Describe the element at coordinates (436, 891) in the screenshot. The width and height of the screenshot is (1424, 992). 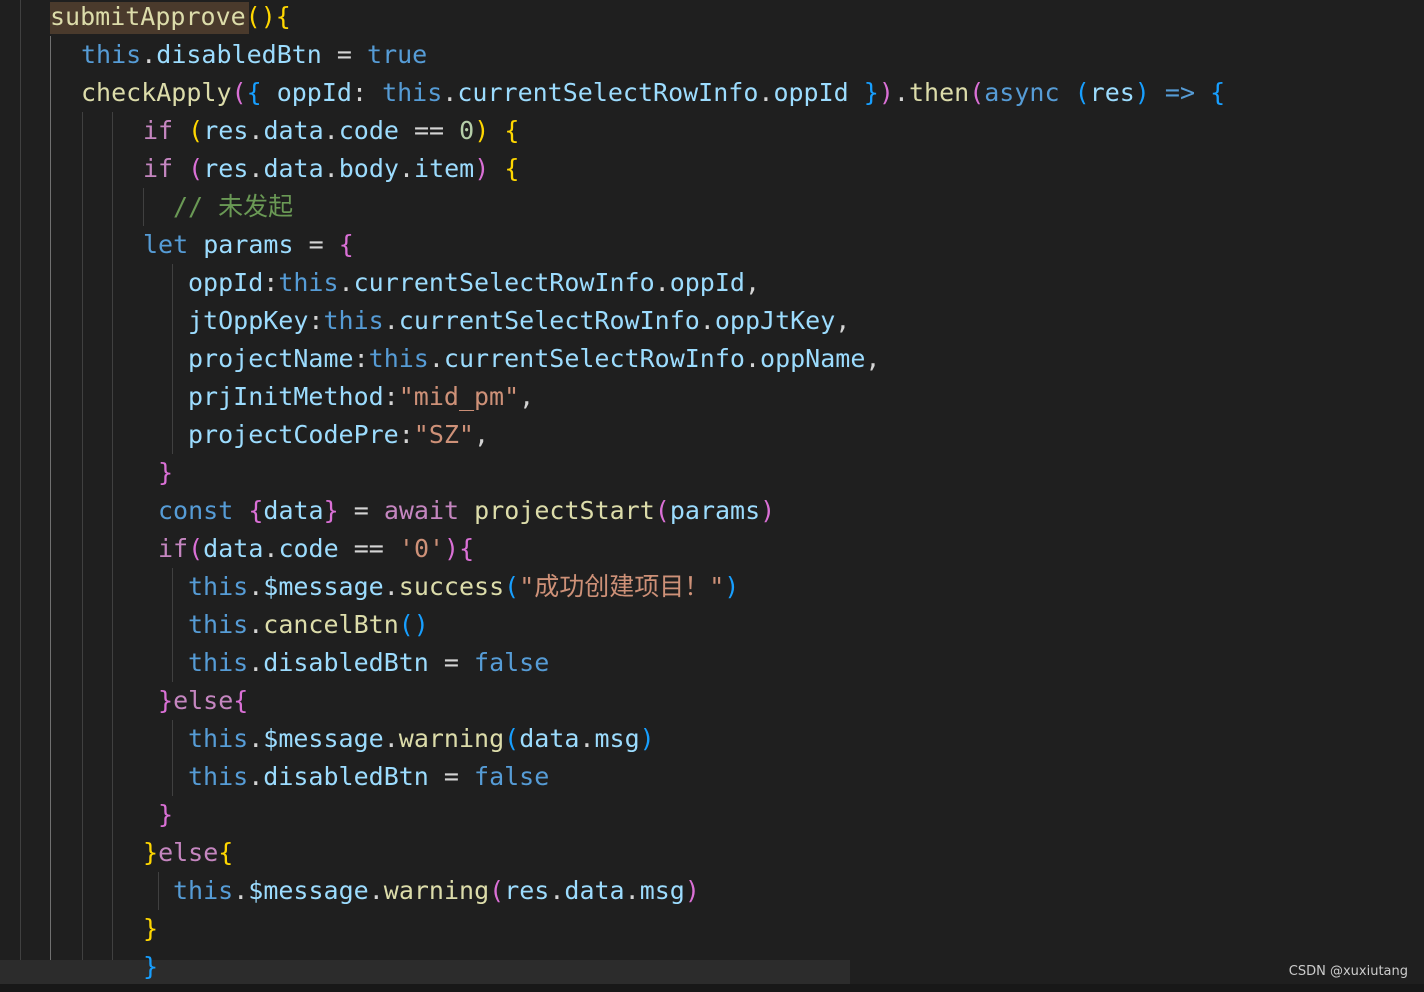
I see `code-line: this.$message.warning(res.data.msg)` at that location.